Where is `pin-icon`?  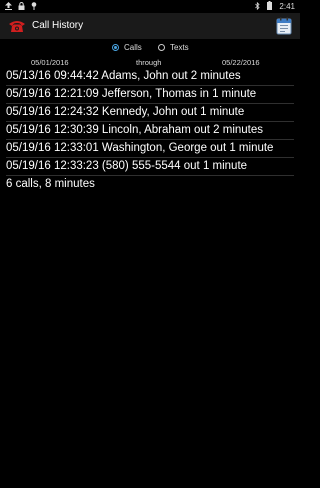
pin-icon is located at coordinates (34, 7).